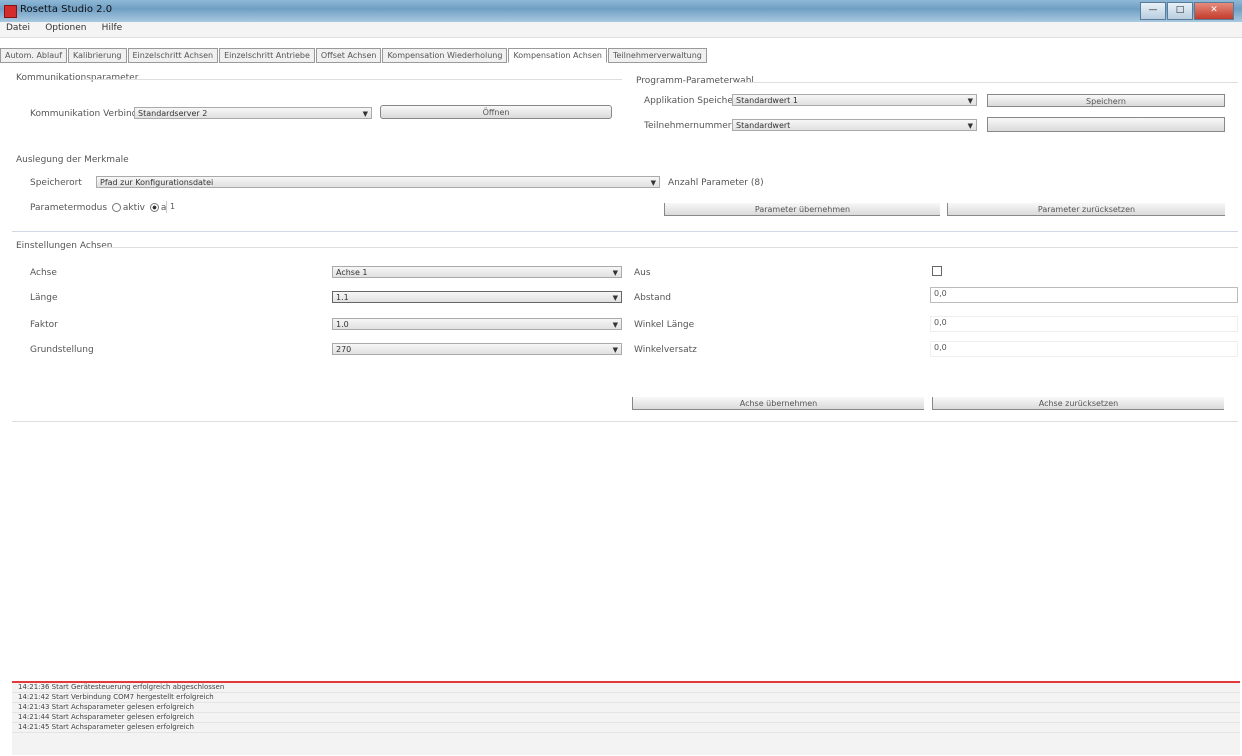  Describe the element at coordinates (267, 55) in the screenshot. I see `tab-single-drives: Einzelschritt Antriebe` at that location.